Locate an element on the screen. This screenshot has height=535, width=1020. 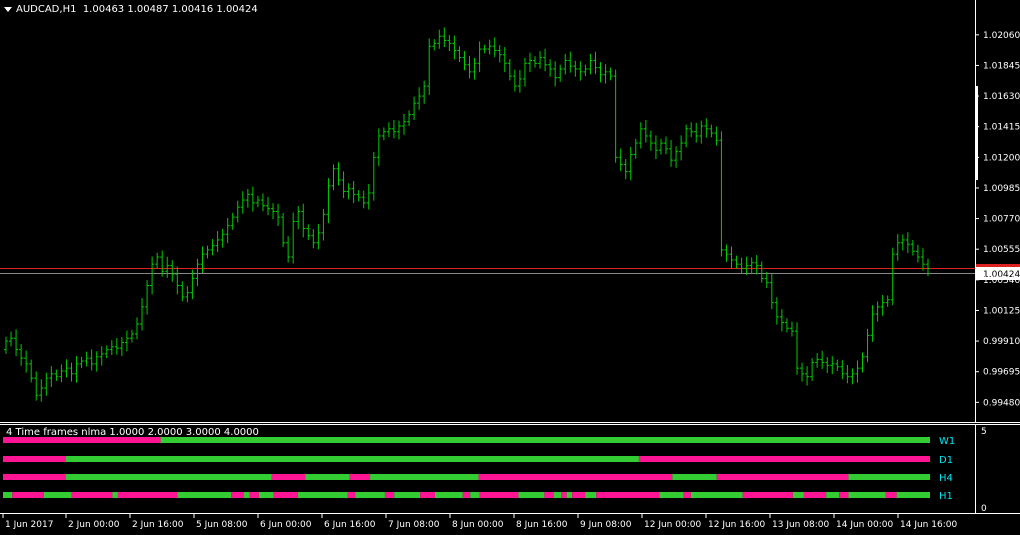
y-tick-label: 0.99910 is located at coordinates (1001, 342).